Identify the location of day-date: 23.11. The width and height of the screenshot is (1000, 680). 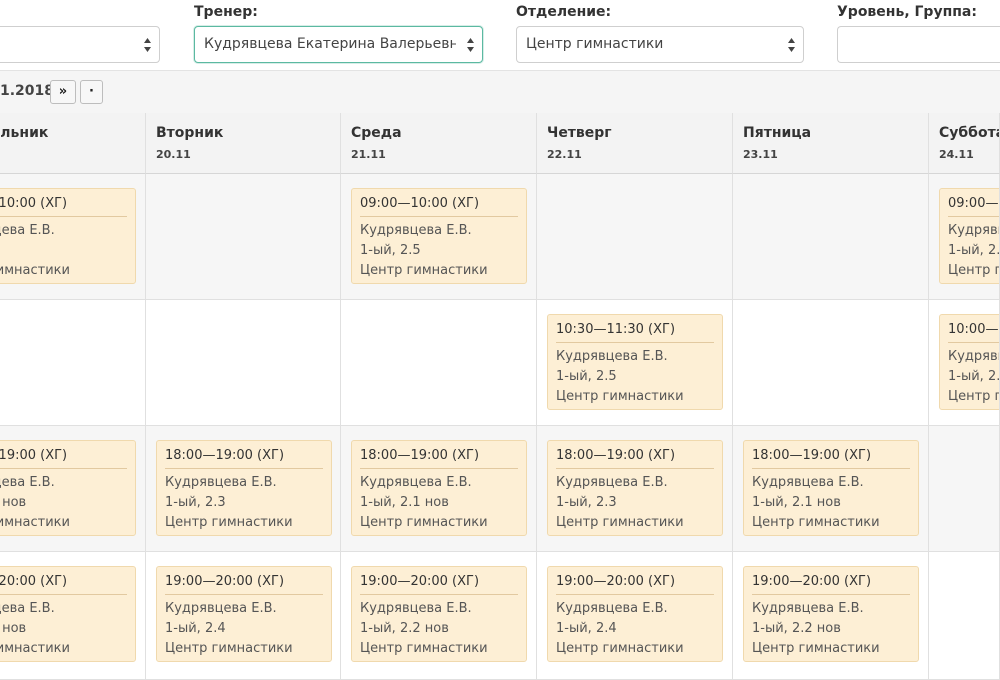
(760, 154).